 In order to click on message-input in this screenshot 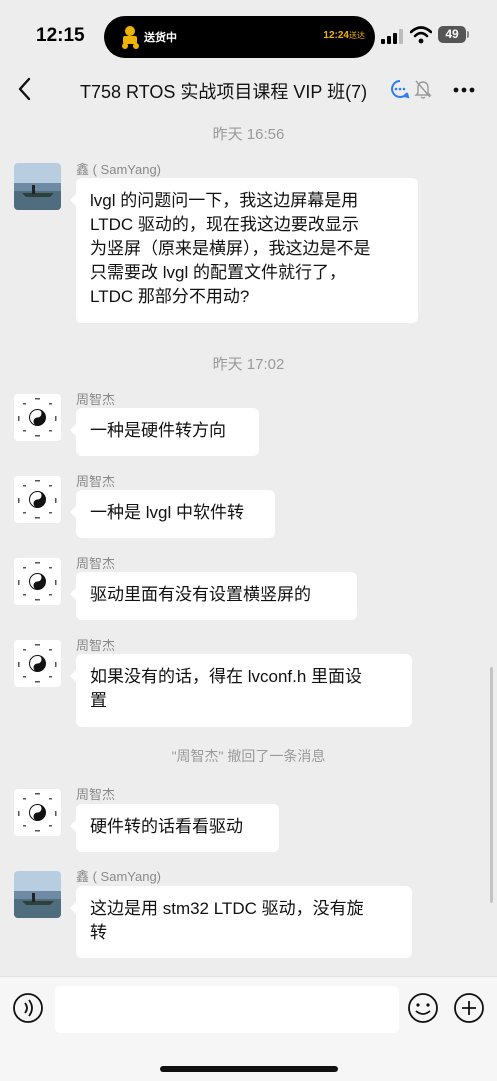, I will do `click(227, 1009)`.